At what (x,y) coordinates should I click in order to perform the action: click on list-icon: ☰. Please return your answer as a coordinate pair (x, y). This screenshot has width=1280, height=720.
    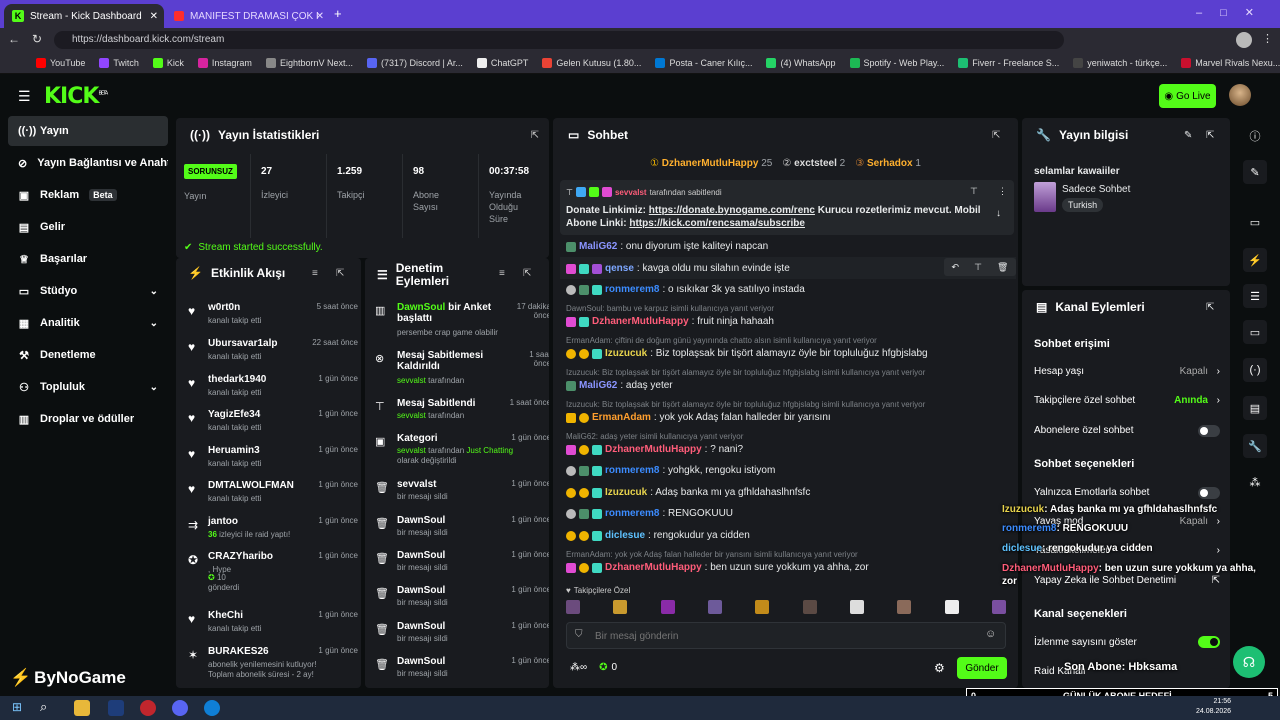
    Looking at the image, I should click on (1255, 296).